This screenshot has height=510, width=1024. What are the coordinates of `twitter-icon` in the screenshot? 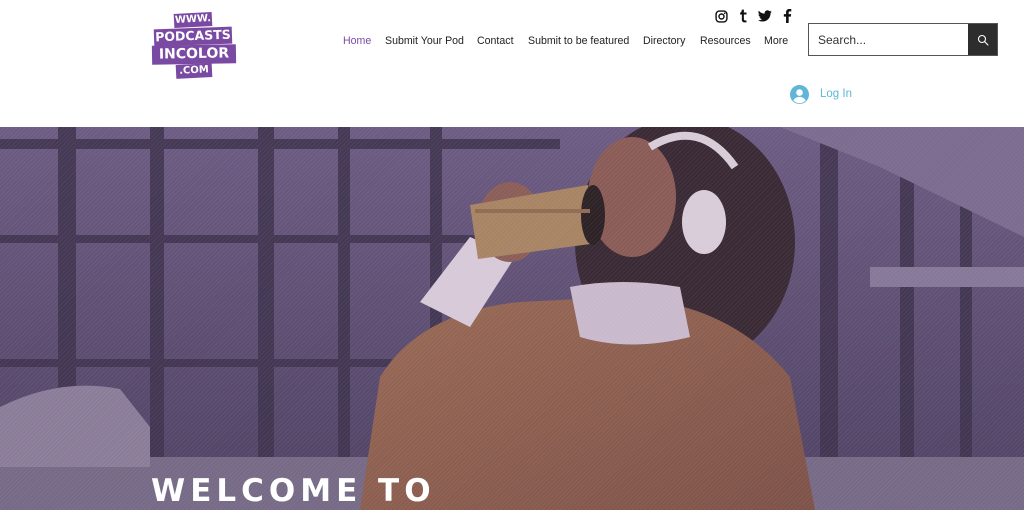 It's located at (765, 16).